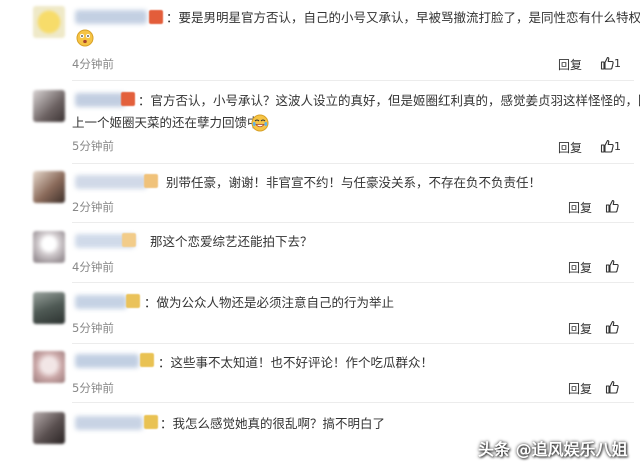 The image size is (640, 472). Describe the element at coordinates (231, 241) in the screenshot. I see `comment-text: 那这个恋爱综艺还能拍下去？` at that location.